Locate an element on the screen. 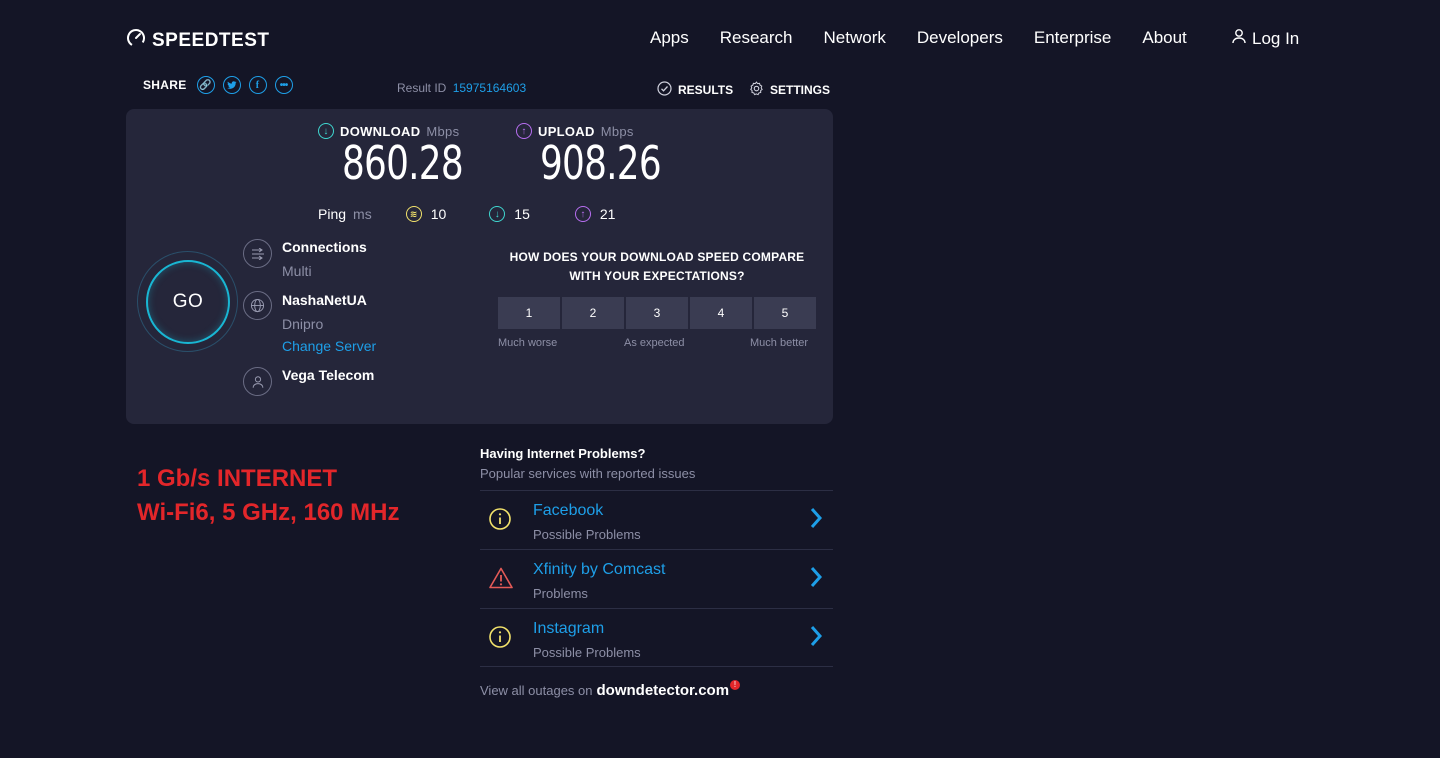  rating-option-5: 5 is located at coordinates (785, 313).